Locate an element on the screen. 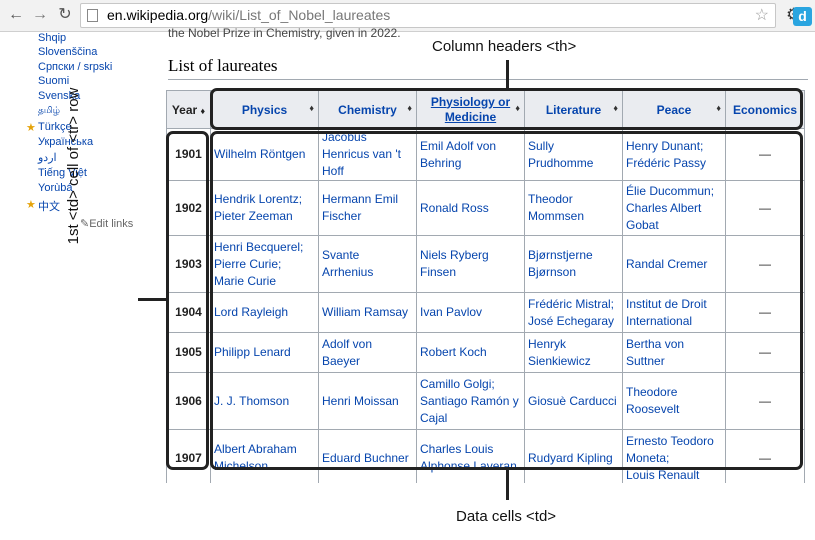 The height and width of the screenshot is (540, 815). sort-icon: ♦ is located at coordinates (203, 111).